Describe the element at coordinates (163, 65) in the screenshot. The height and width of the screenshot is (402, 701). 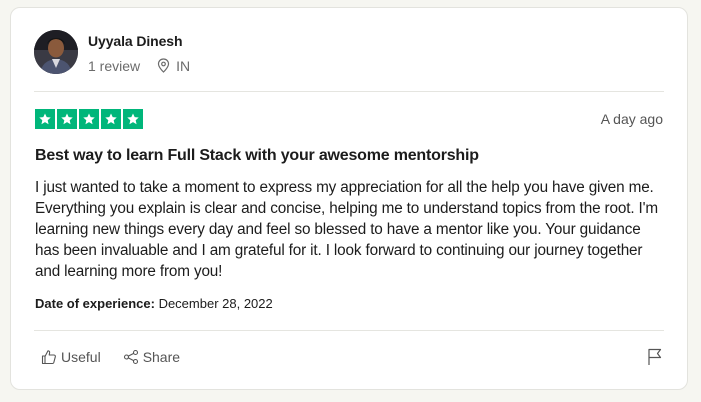
I see `location-pin-icon` at that location.